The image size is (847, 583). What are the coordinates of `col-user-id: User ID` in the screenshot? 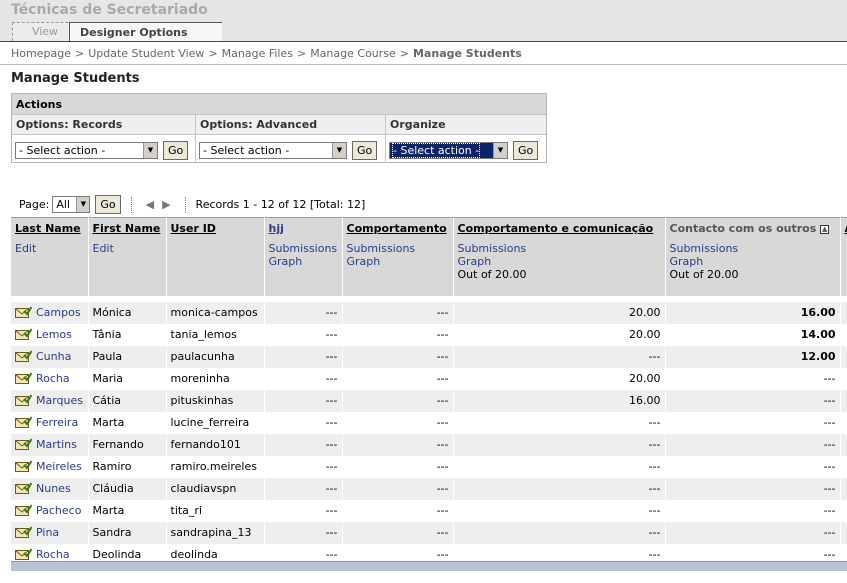 It's located at (215, 228).